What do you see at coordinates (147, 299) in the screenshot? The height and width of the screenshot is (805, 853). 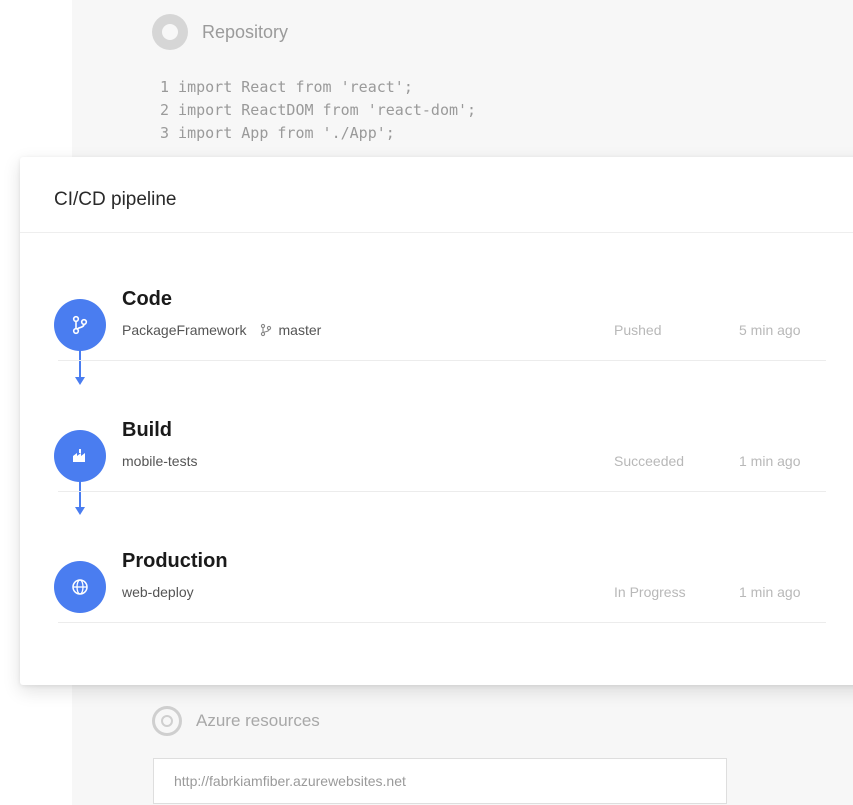 I see `stage-name: Code` at bounding box center [147, 299].